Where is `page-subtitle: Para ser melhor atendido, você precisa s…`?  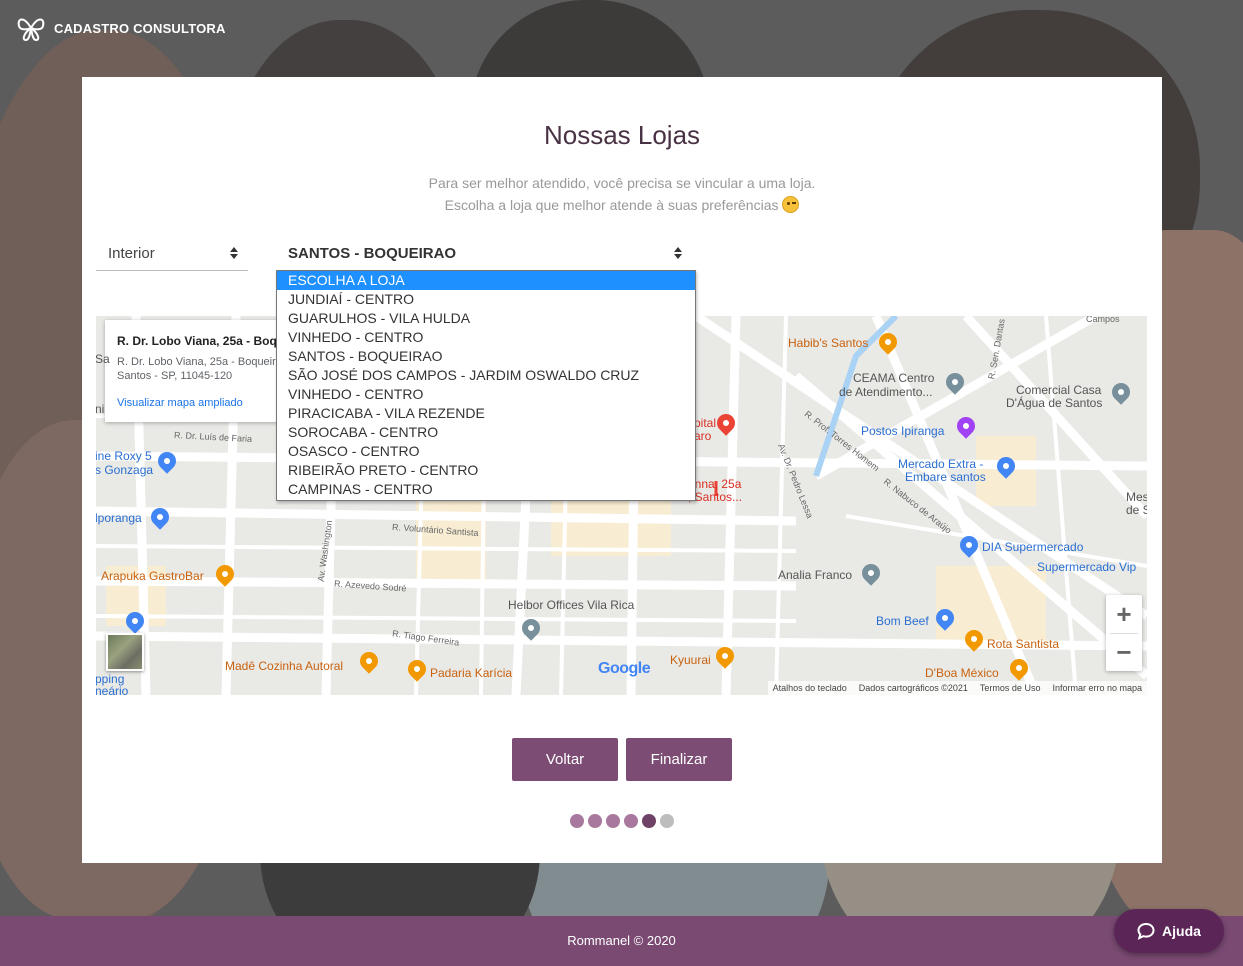 page-subtitle: Para ser melhor atendido, você precisa s… is located at coordinates (622, 194).